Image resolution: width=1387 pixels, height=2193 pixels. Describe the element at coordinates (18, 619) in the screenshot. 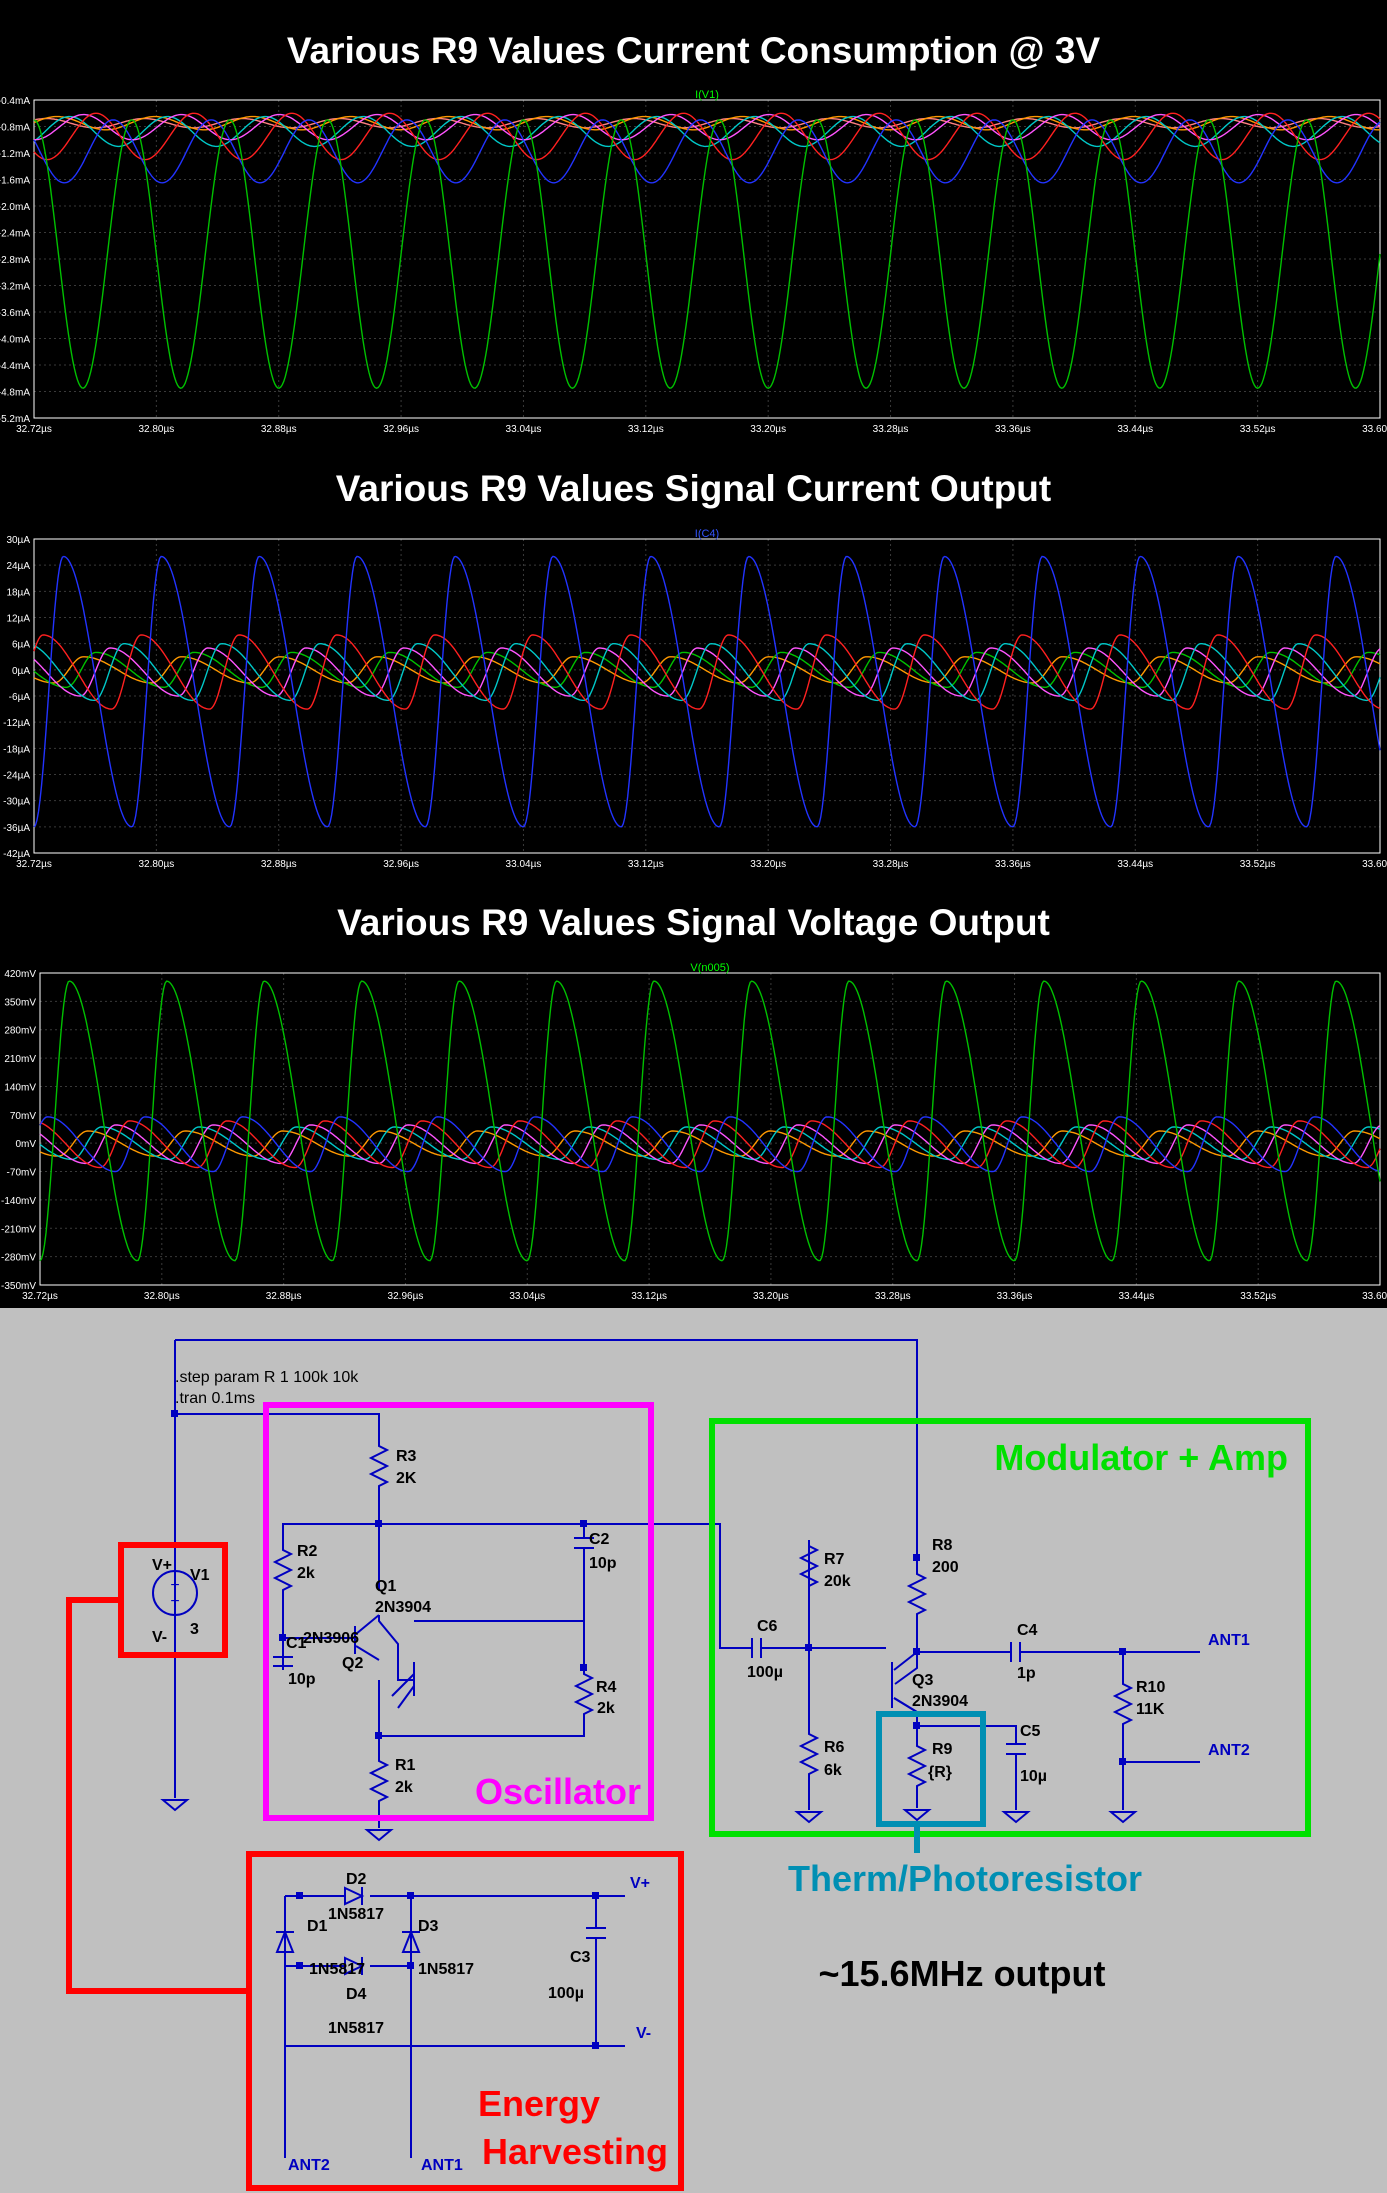

I see `y-tick-label: 12µA` at that location.